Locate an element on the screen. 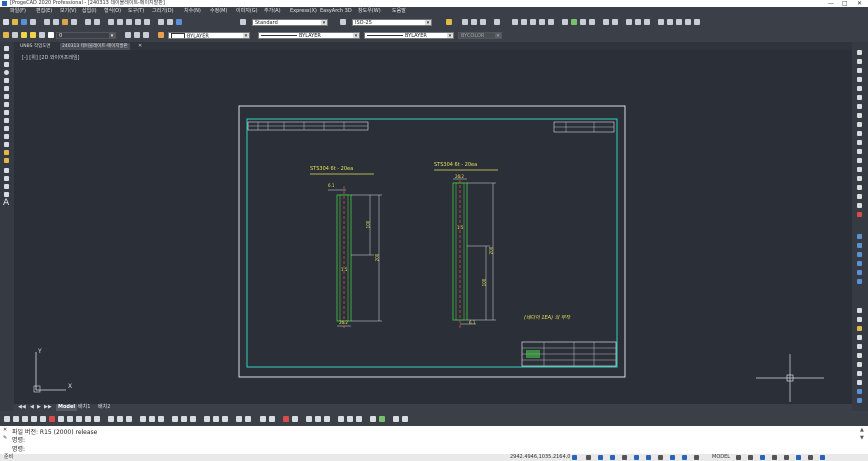  layer-iso-icon is located at coordinates (146, 35).